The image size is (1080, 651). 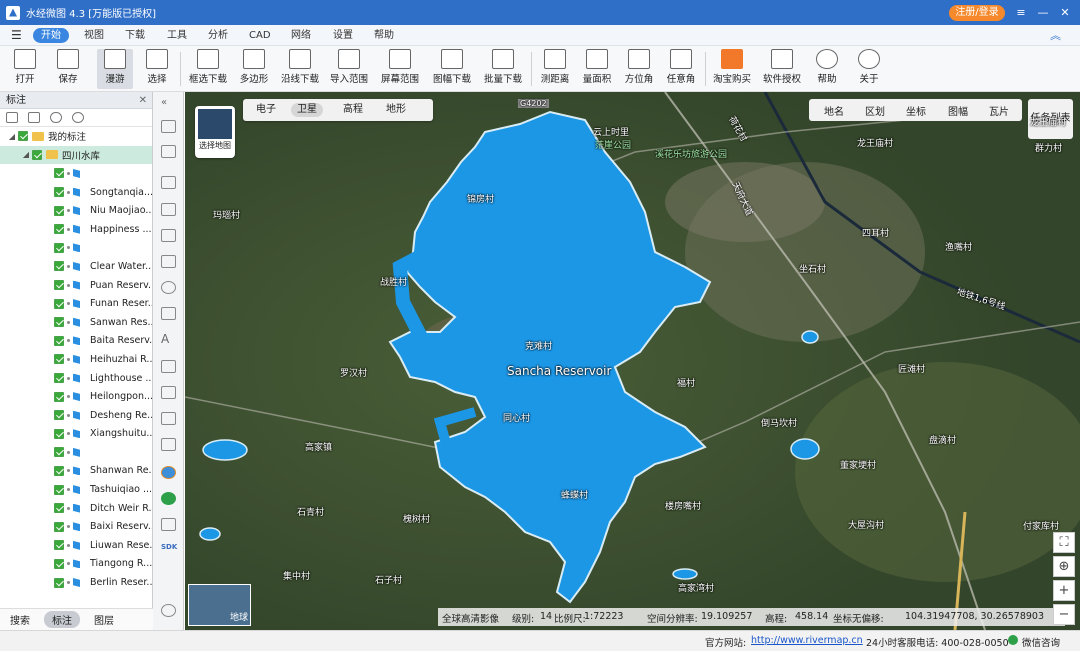 I want to click on help-button: 帮助, so click(x=827, y=69).